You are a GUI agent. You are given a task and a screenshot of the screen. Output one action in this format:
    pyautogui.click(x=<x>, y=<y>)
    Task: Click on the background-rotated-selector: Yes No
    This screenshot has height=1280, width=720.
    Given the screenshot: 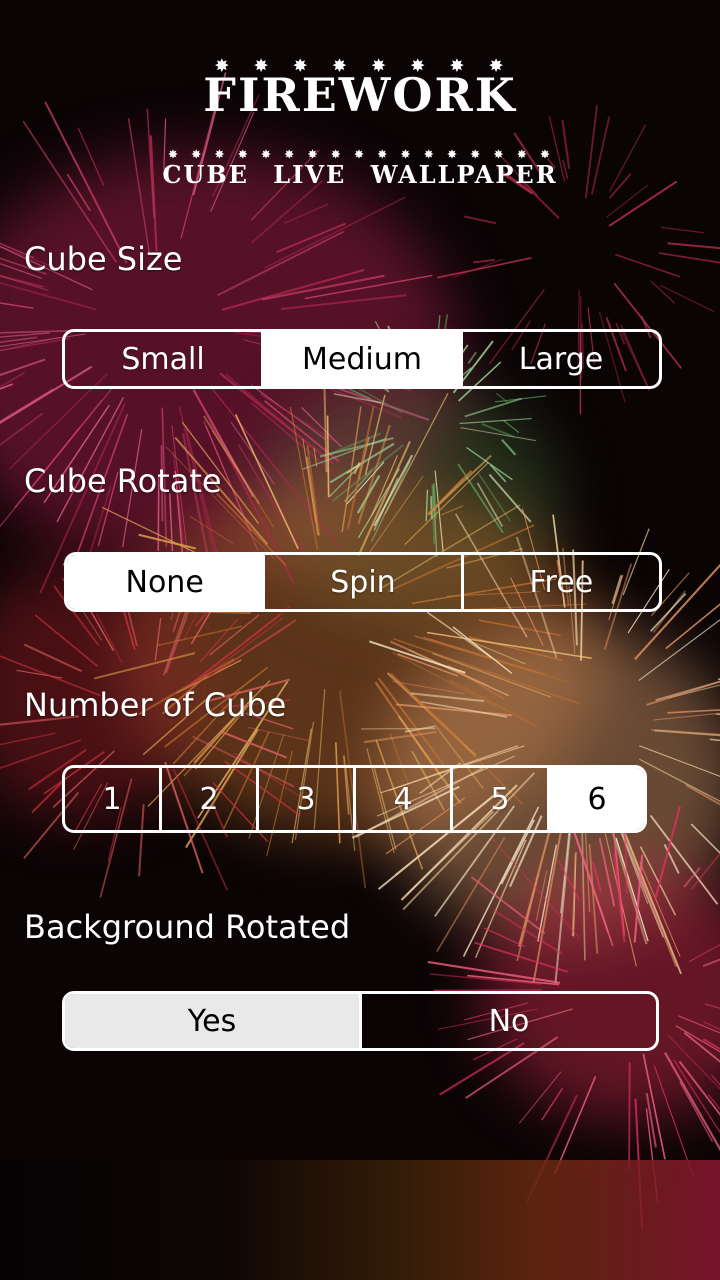 What is the action you would take?
    pyautogui.click(x=360, y=1021)
    